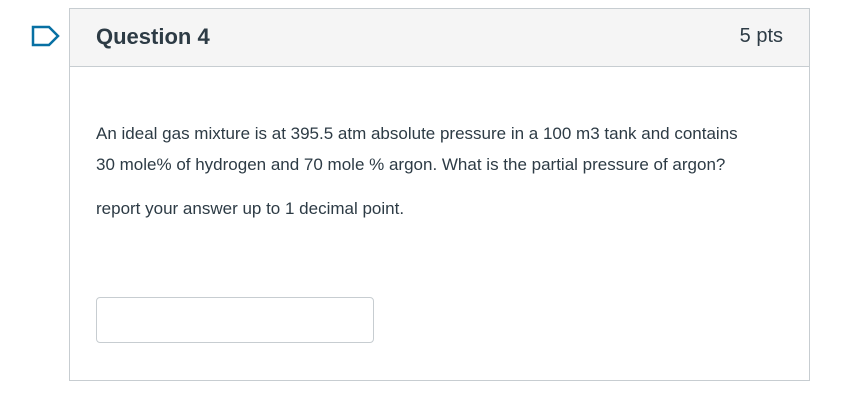 This screenshot has height=408, width=868. What do you see at coordinates (761, 36) in the screenshot?
I see `question-points: 5 pts` at bounding box center [761, 36].